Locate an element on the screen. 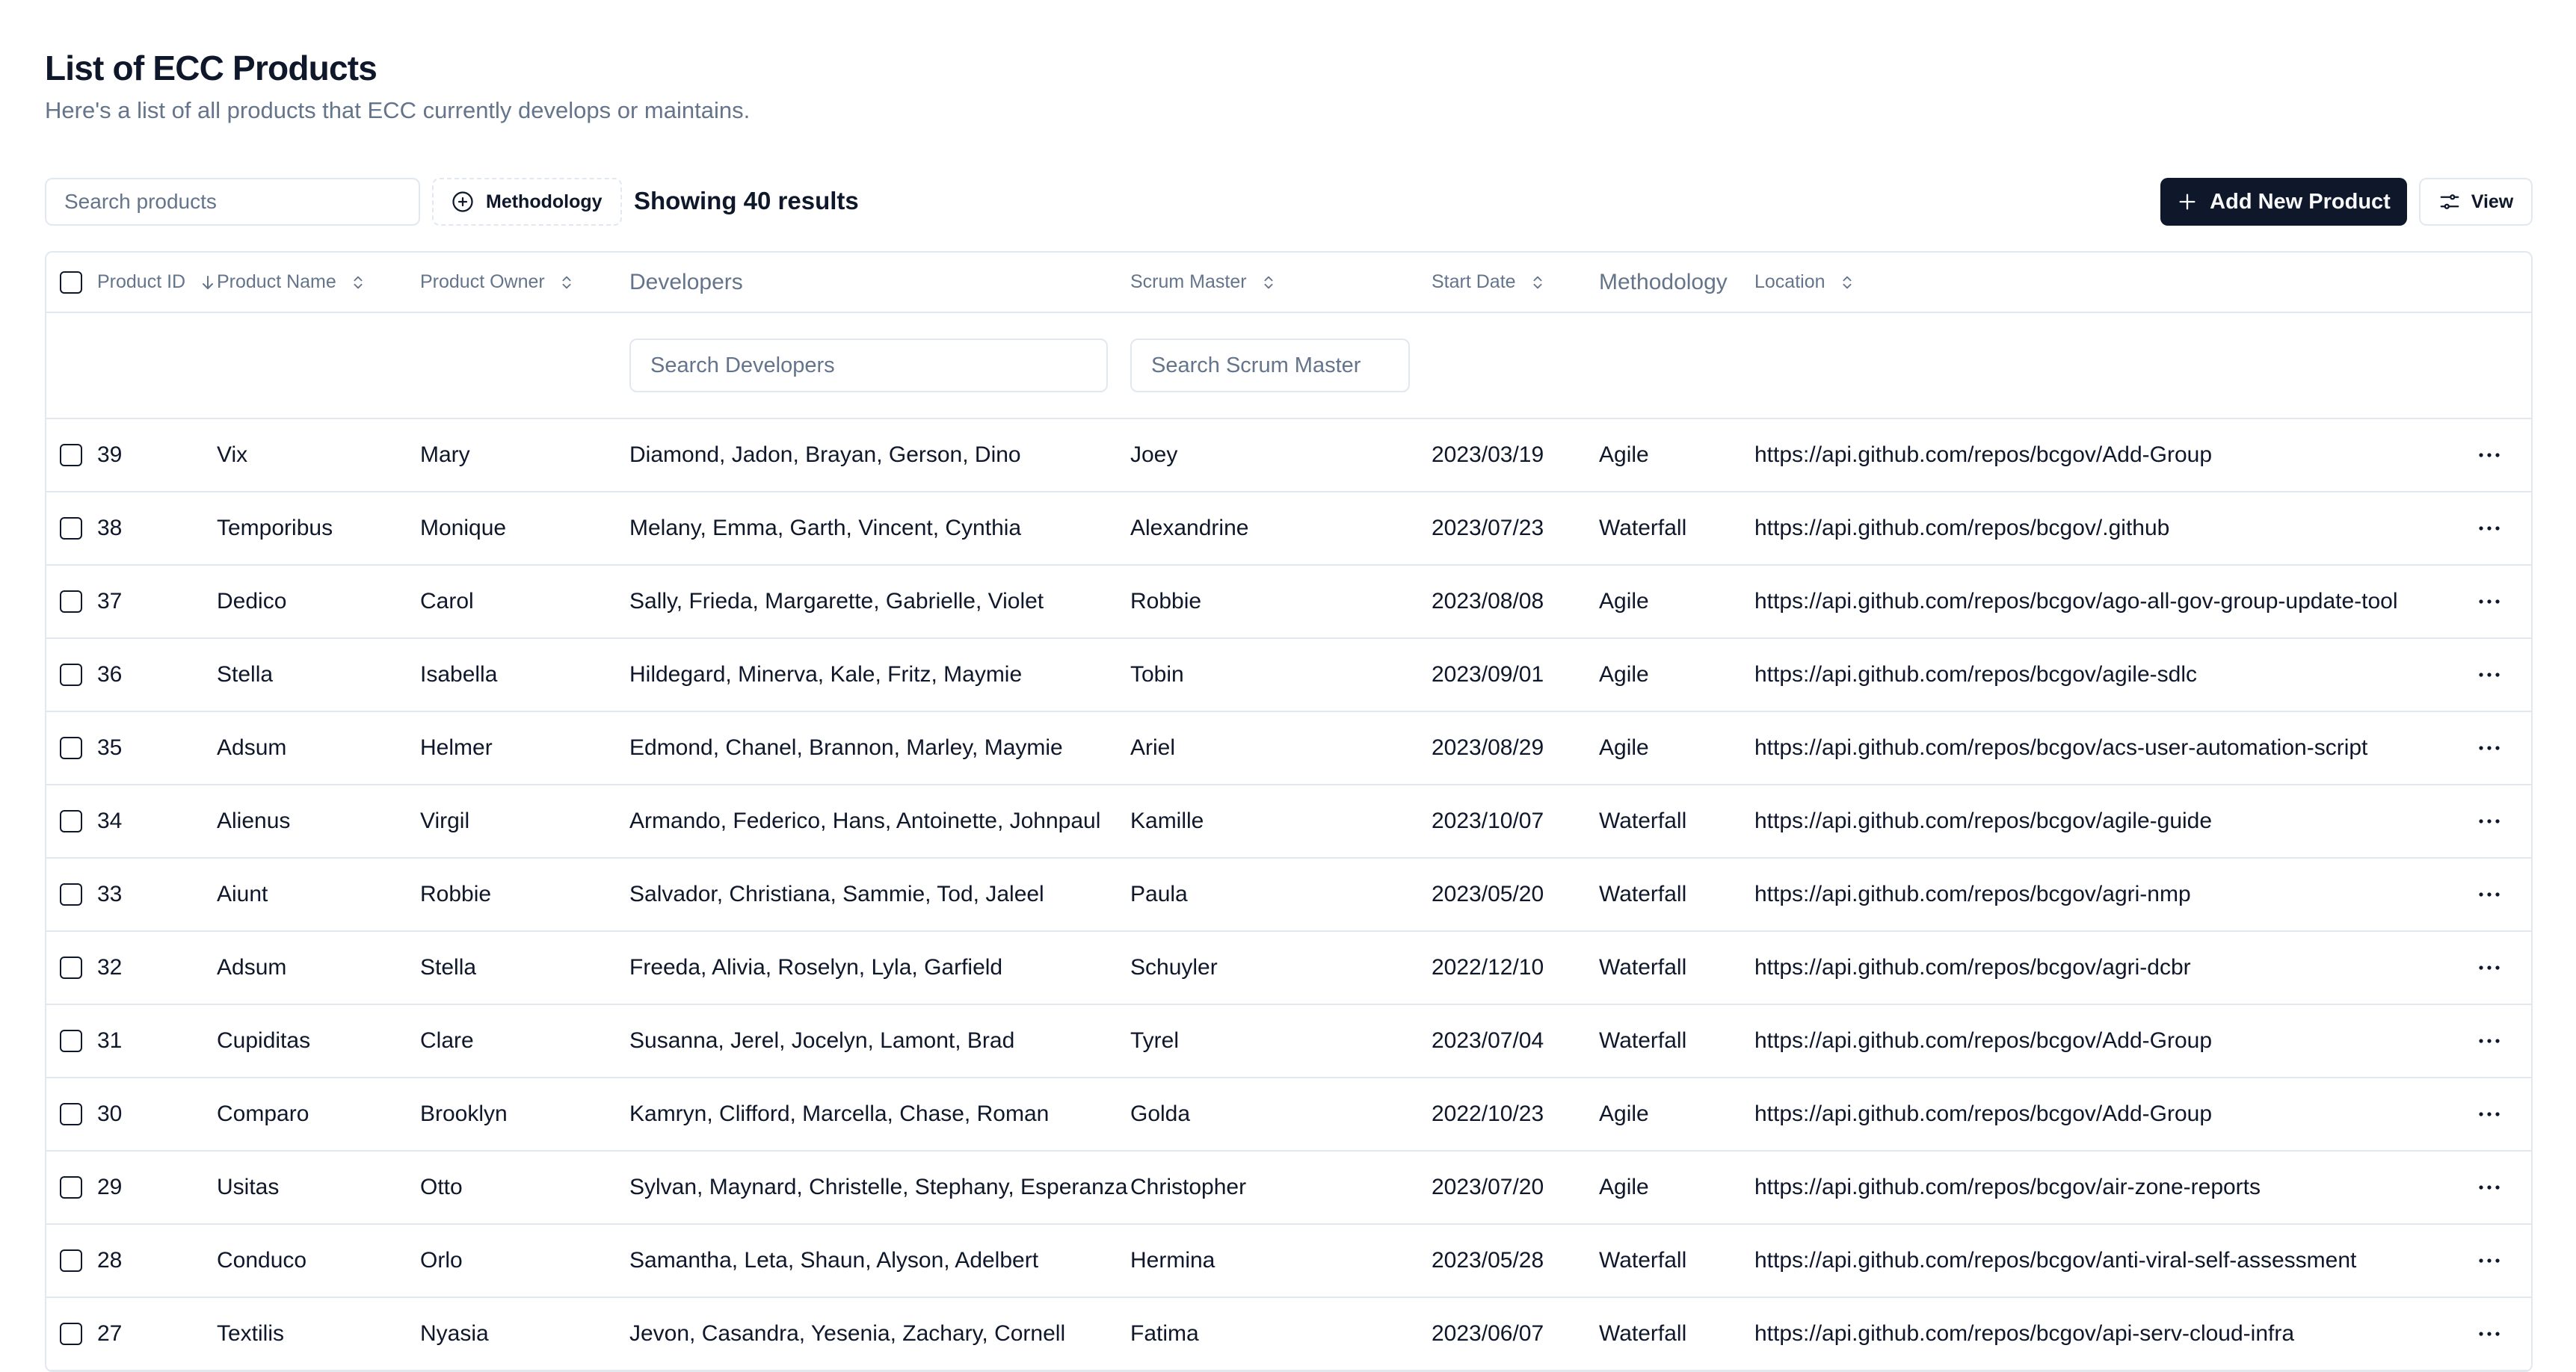 The width and height of the screenshot is (2576, 1372). column-header-start-date: Start Date is located at coordinates (1515, 283).